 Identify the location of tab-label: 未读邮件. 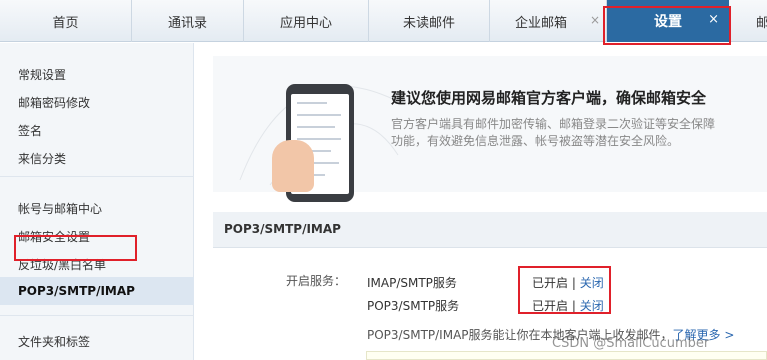
(428, 23).